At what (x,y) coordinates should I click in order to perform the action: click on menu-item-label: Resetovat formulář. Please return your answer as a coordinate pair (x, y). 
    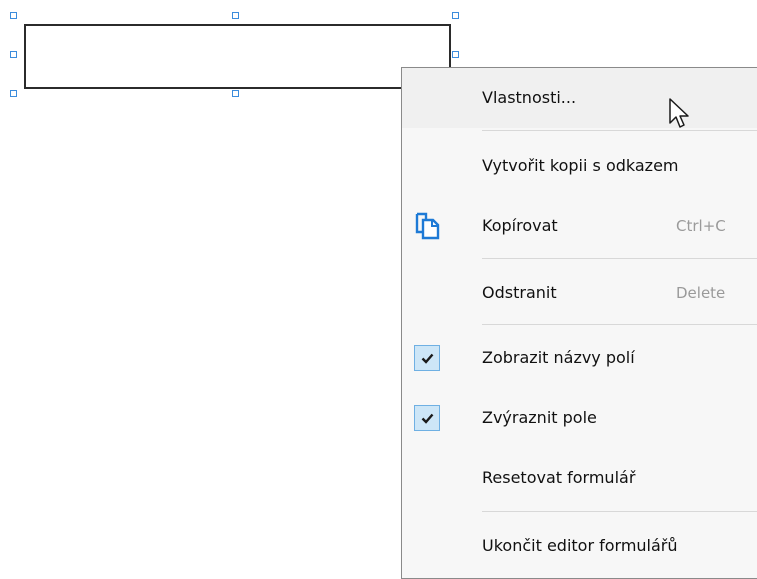
    Looking at the image, I should click on (559, 477).